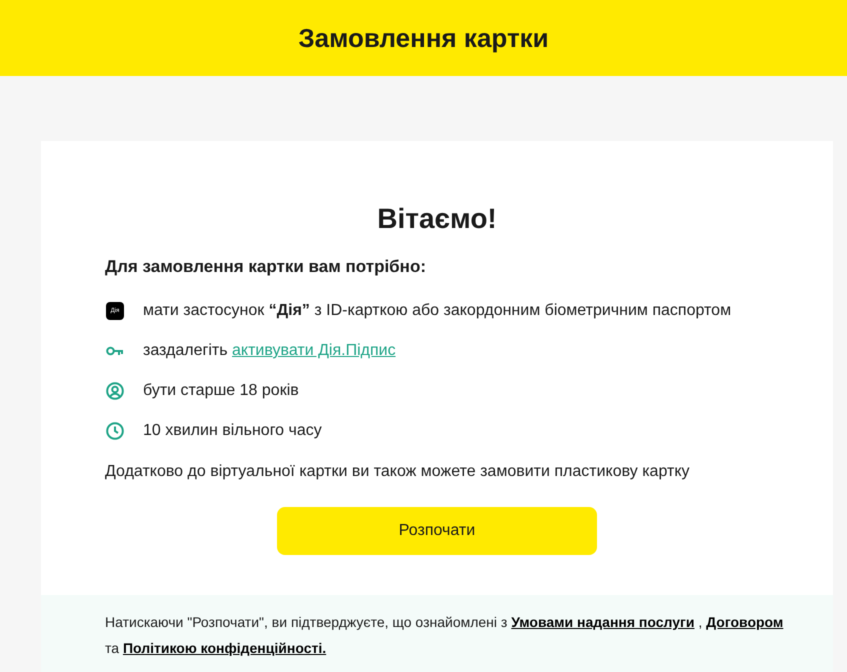 Image resolution: width=847 pixels, height=672 pixels. What do you see at coordinates (437, 531) in the screenshot?
I see `start-button: Розпочати` at bounding box center [437, 531].